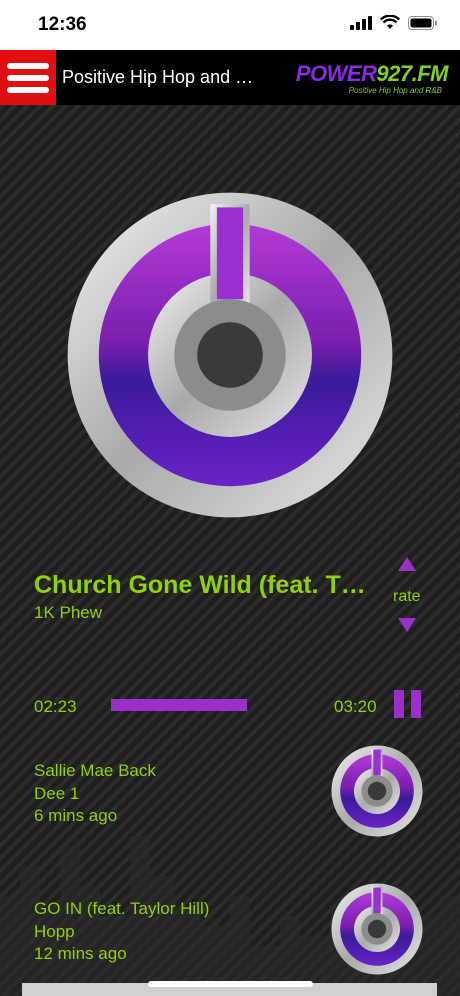 The image size is (460, 996). Describe the element at coordinates (395, 90) in the screenshot. I see `logo-tagline: Positive Hip Hop and R&B` at that location.